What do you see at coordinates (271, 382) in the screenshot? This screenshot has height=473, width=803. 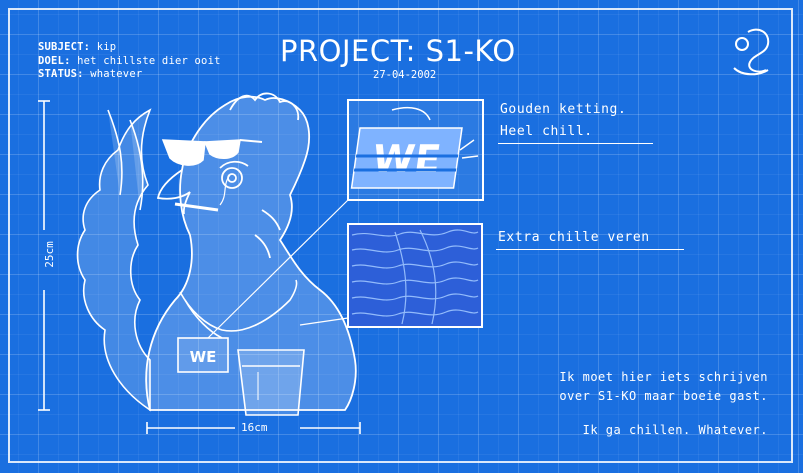 I see `glass-icon` at bounding box center [271, 382].